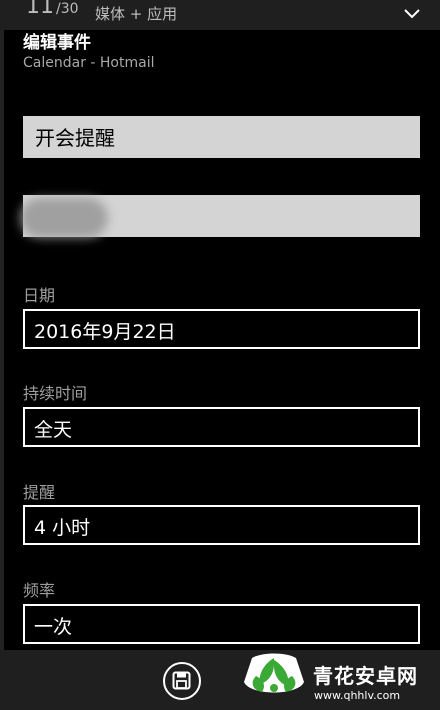  I want to click on page-title: 编辑事件, so click(57, 43).